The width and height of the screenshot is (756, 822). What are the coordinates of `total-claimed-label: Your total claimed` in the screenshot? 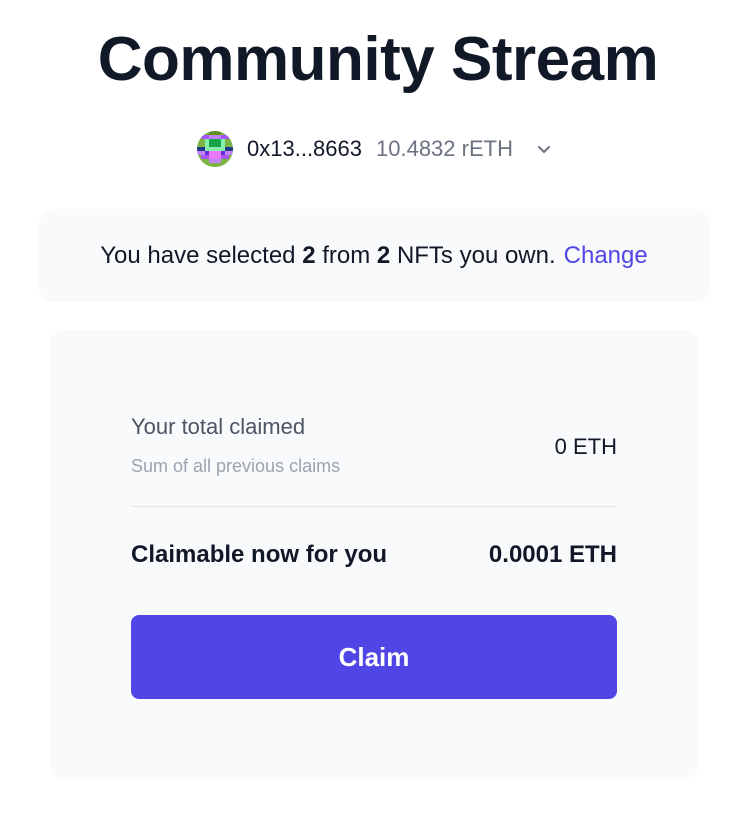 It's located at (218, 426).